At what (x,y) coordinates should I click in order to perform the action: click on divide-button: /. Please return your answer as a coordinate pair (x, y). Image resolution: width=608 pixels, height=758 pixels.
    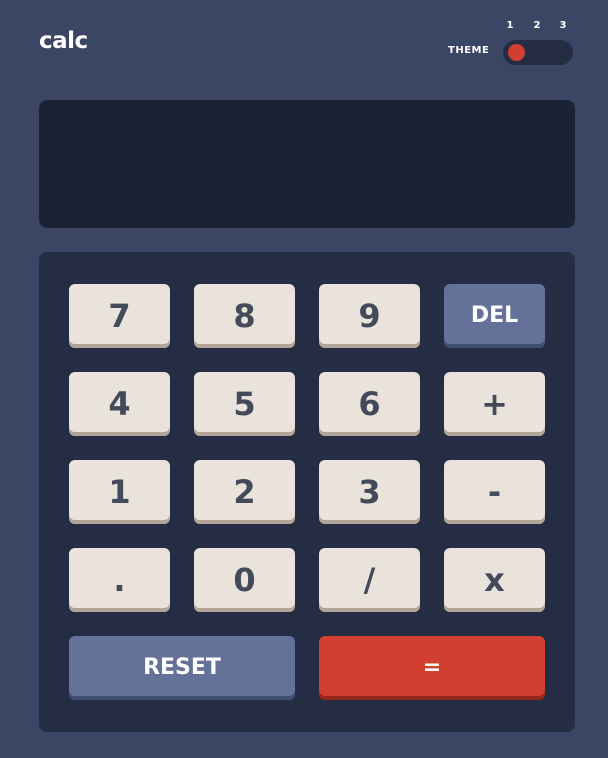
    Looking at the image, I should click on (369, 580).